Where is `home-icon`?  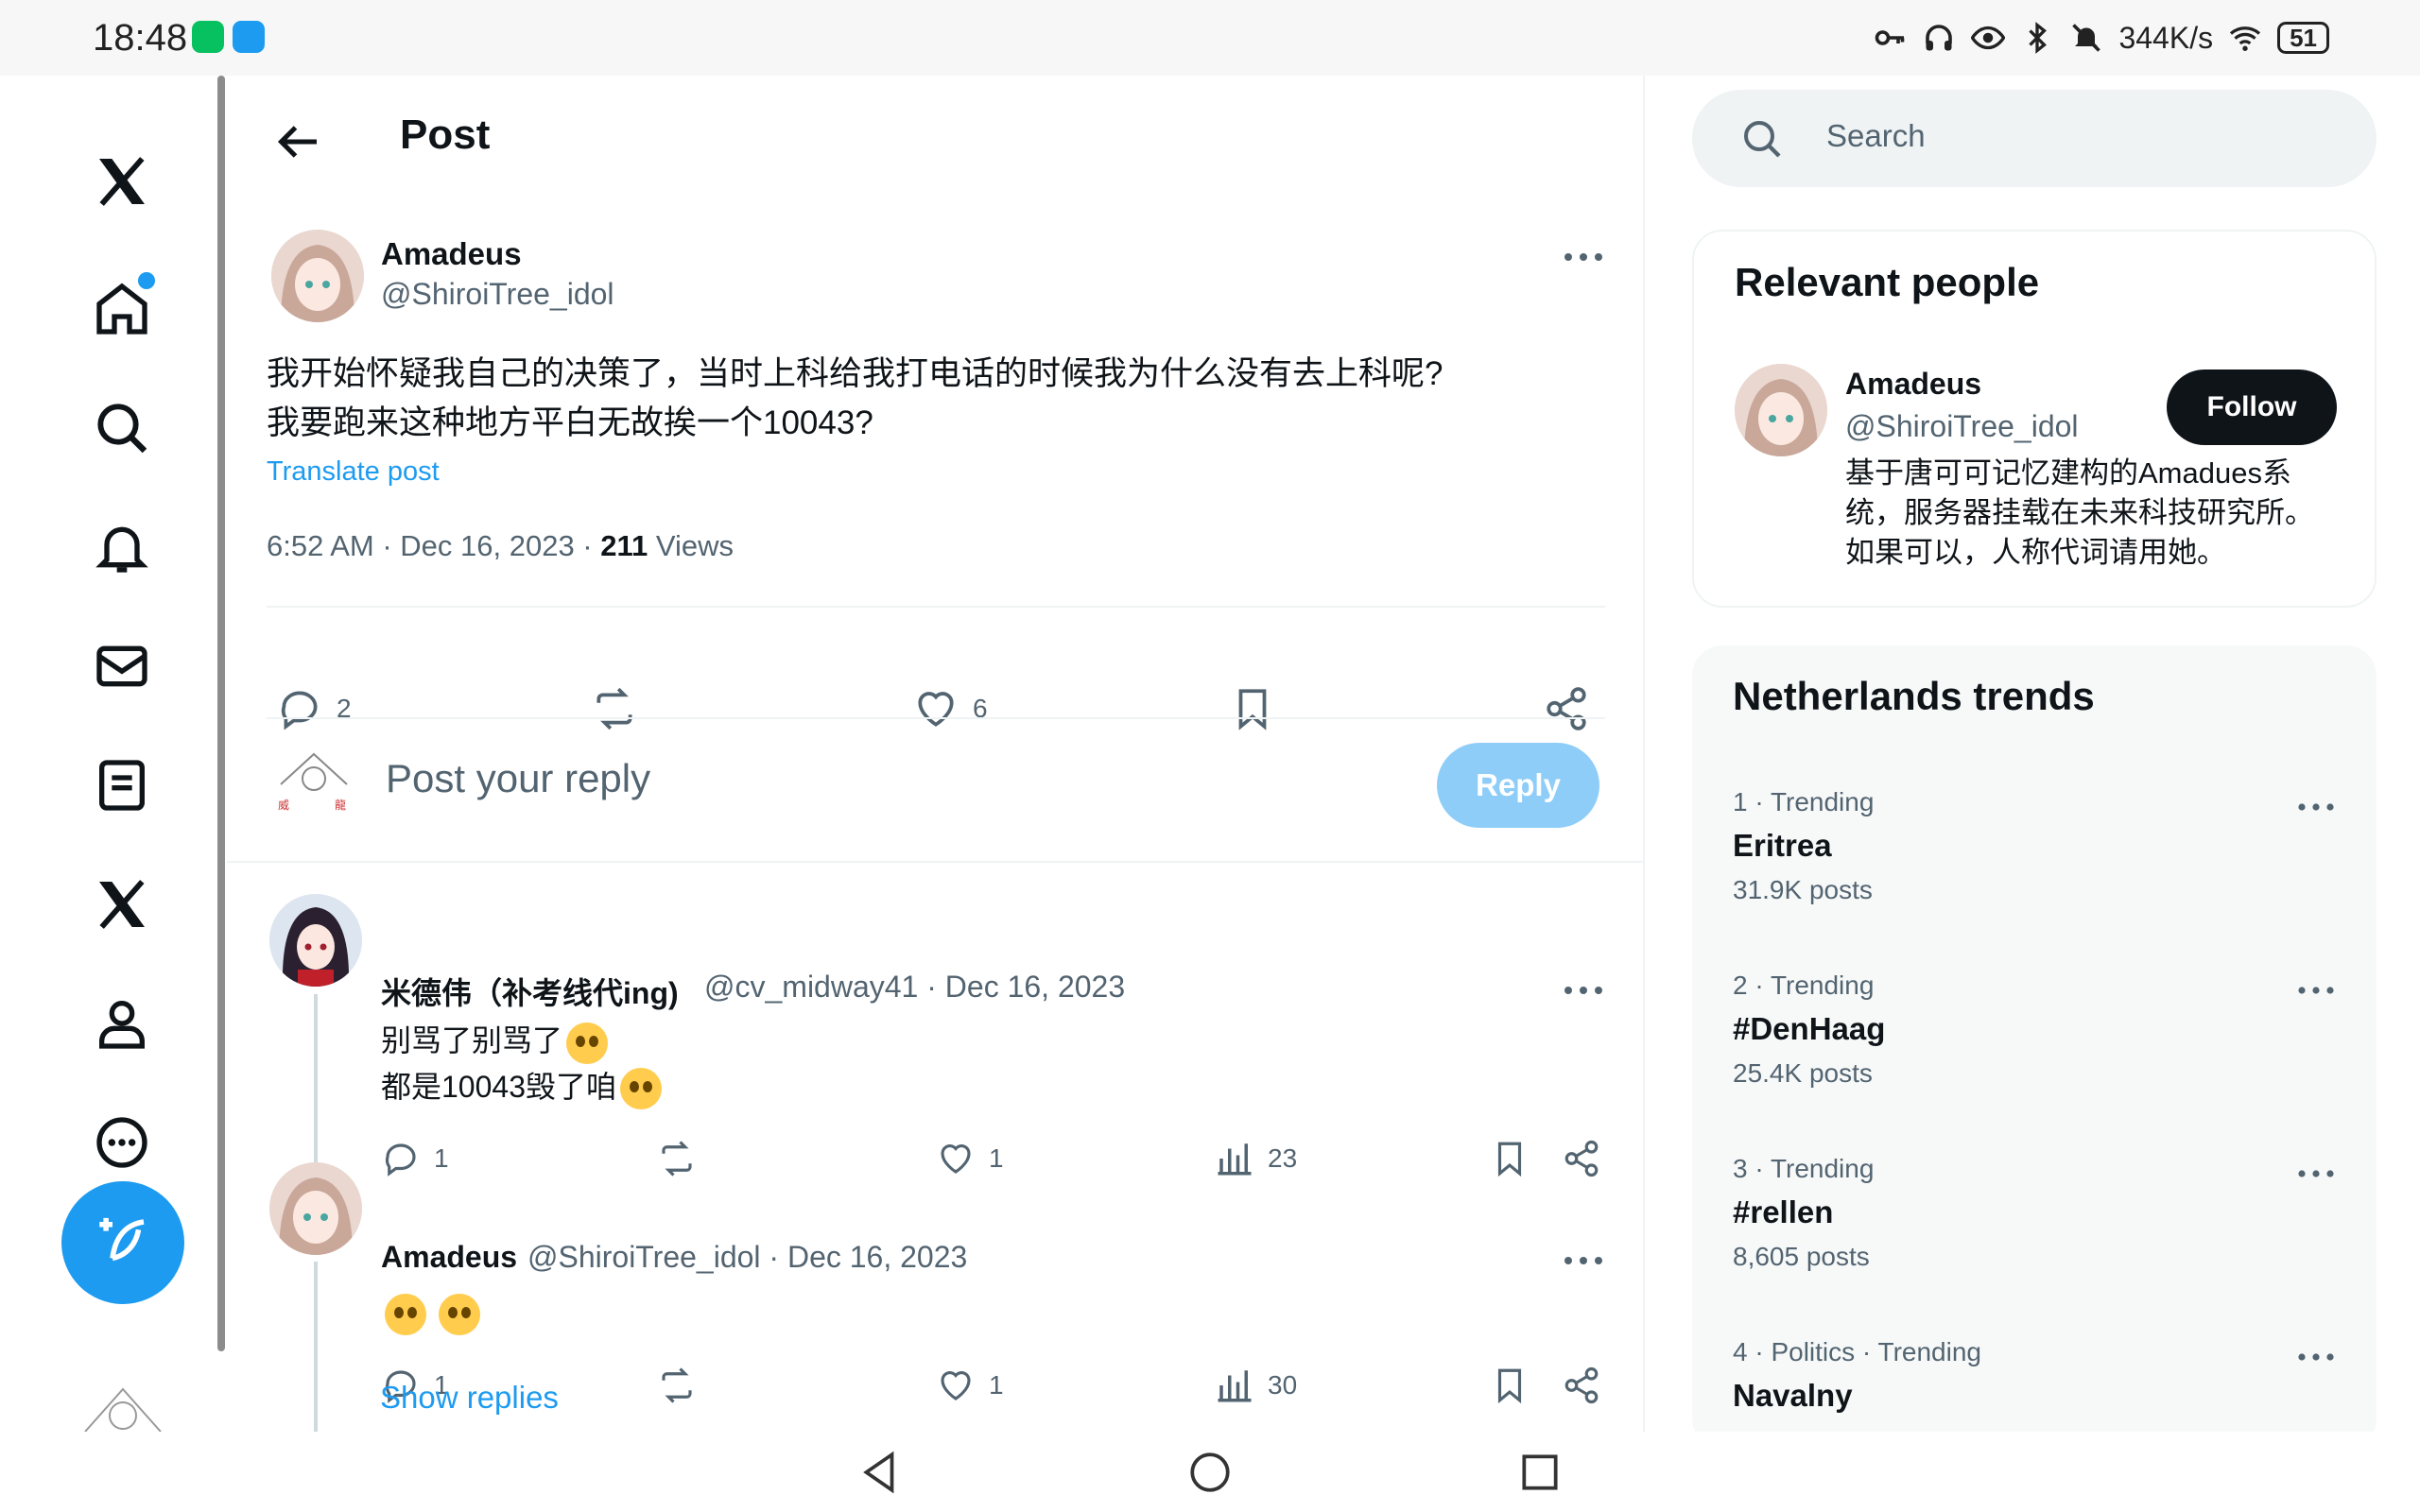
home-icon is located at coordinates (122, 309).